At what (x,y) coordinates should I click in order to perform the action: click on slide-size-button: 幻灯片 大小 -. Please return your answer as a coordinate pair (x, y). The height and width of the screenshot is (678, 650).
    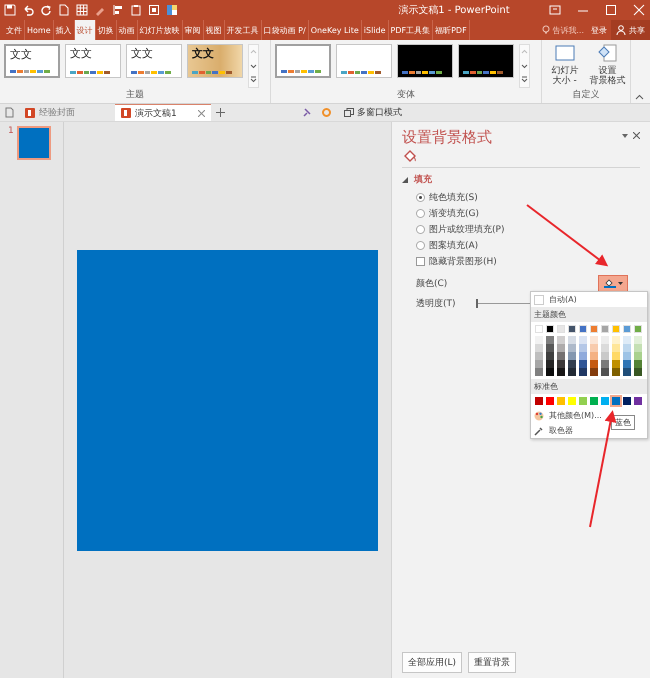
    Looking at the image, I should click on (565, 66).